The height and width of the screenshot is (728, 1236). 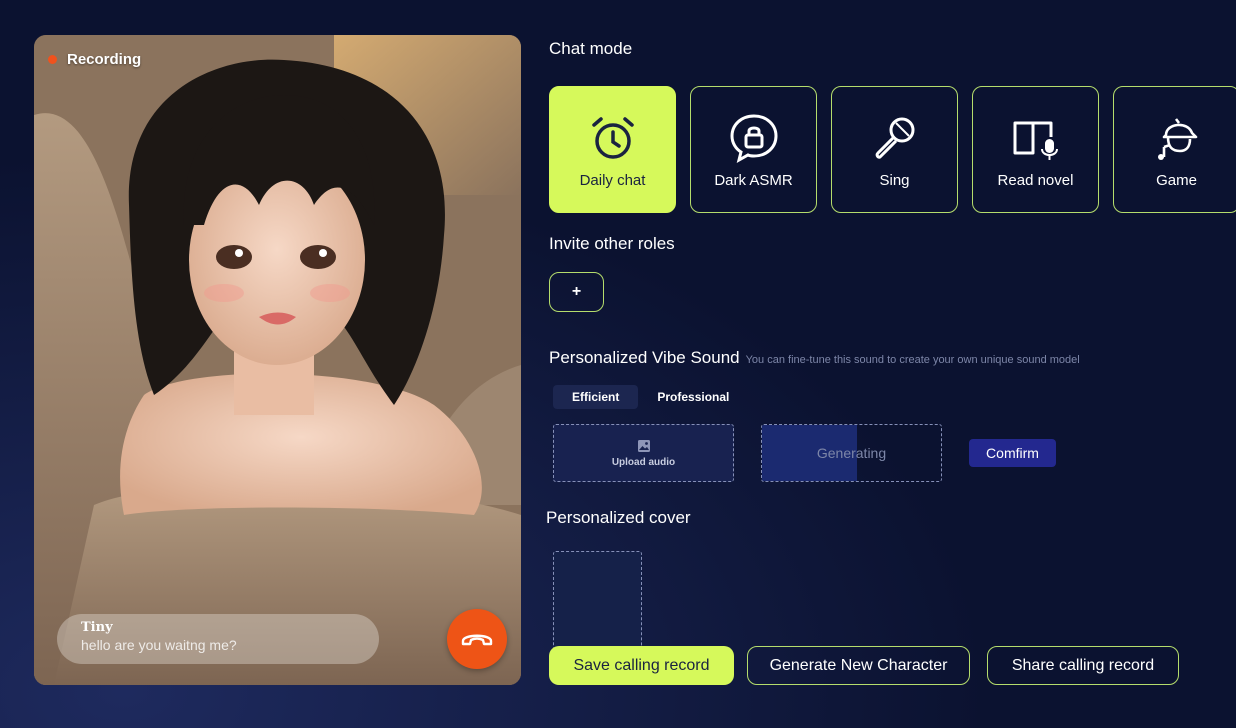 I want to click on hang-up-button, so click(x=477, y=639).